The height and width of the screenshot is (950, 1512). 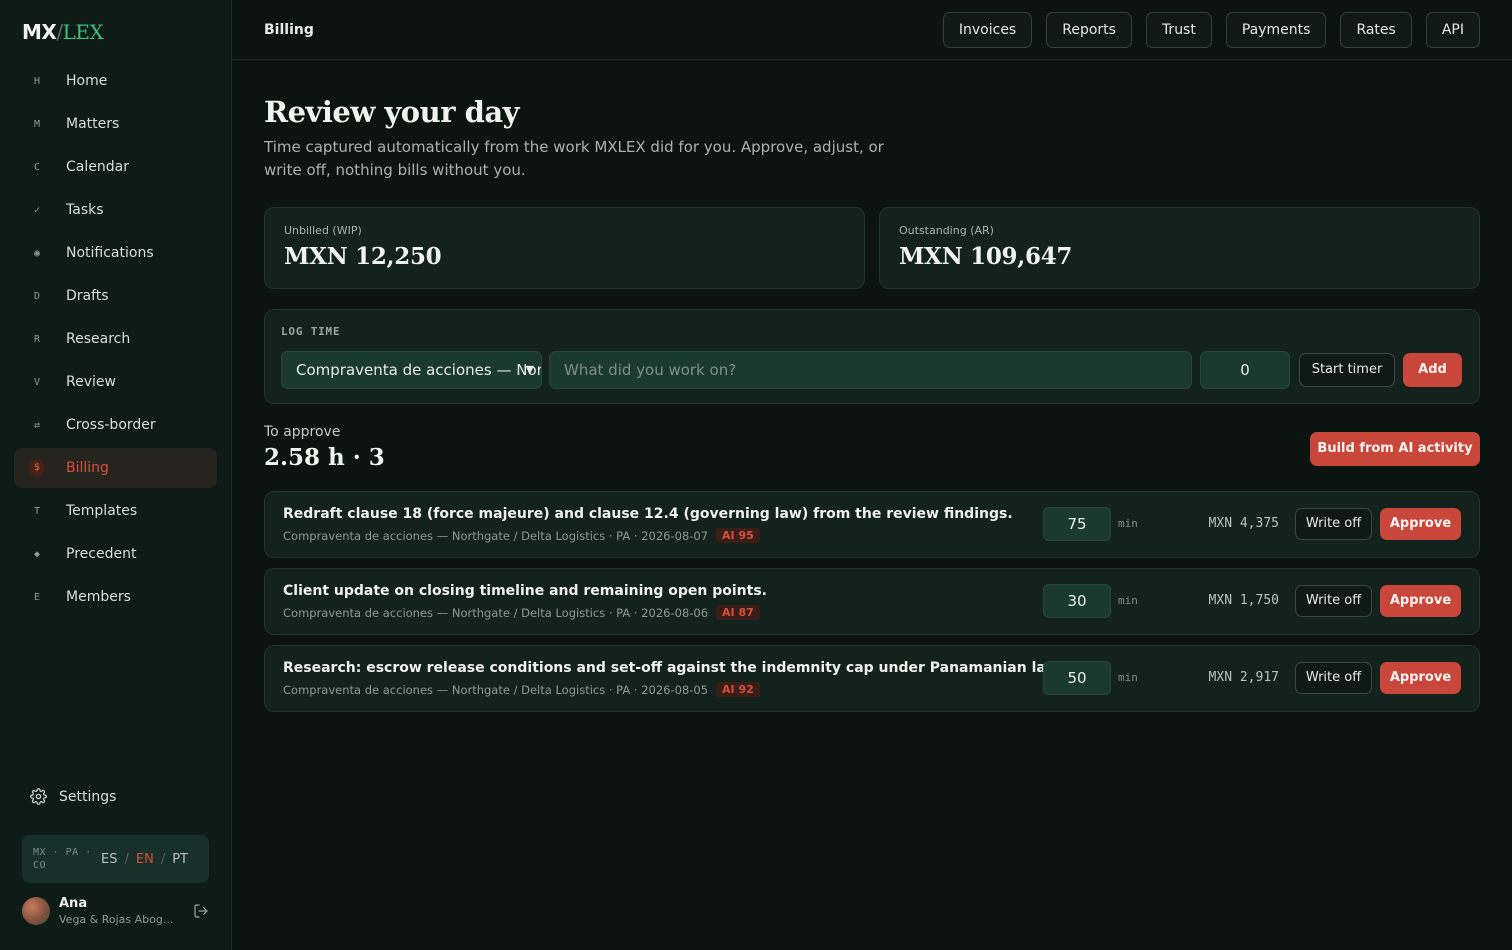 What do you see at coordinates (1077, 678) in the screenshot?
I see `entry-minutes-input: 50` at bounding box center [1077, 678].